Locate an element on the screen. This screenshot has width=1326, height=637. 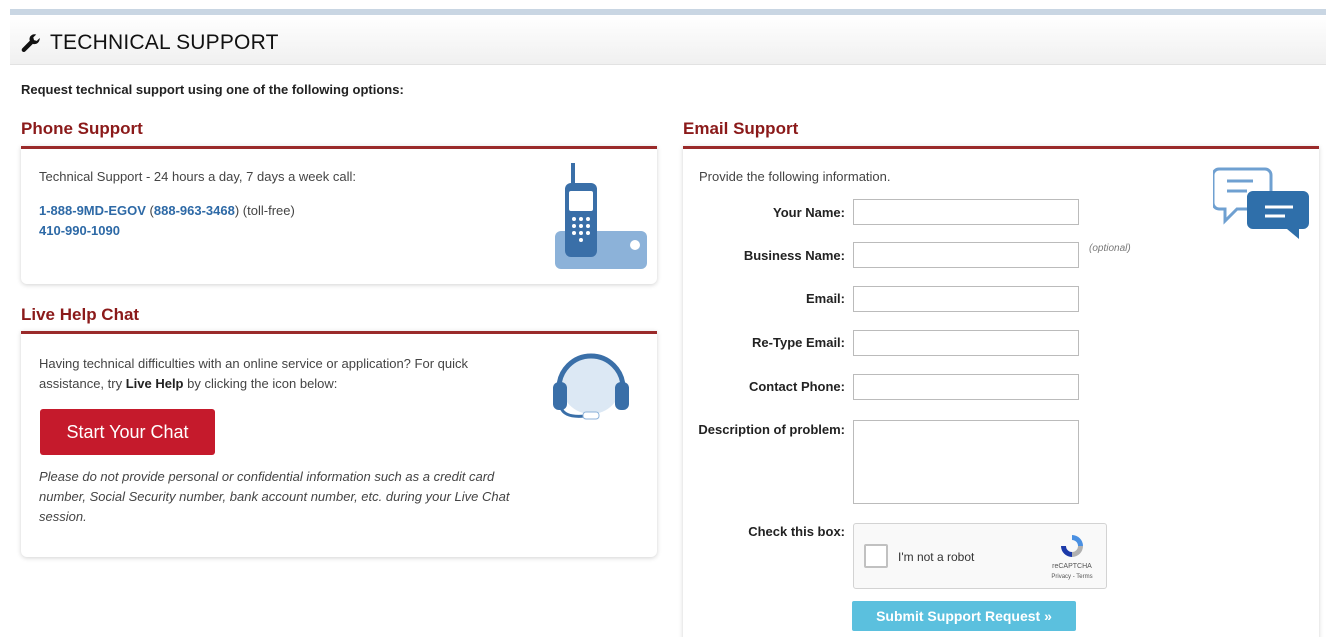
wrench-icon is located at coordinates (30, 43).